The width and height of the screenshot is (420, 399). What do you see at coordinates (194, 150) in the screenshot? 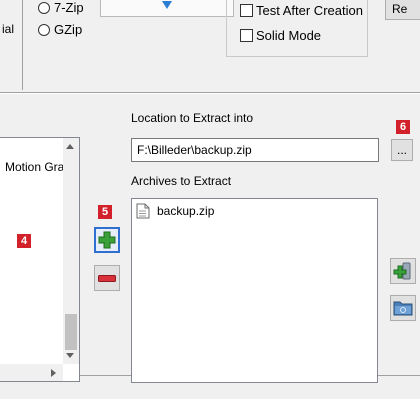
I see `location-input-value: F:\Billeder\backup.zip` at bounding box center [194, 150].